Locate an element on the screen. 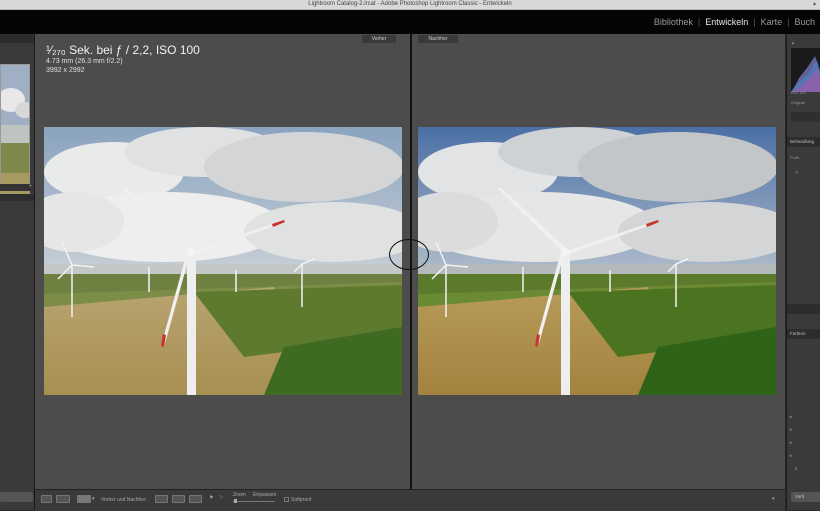 The image size is (820, 511). toolbar-menu-icon: ▾ is located at coordinates (773, 499).